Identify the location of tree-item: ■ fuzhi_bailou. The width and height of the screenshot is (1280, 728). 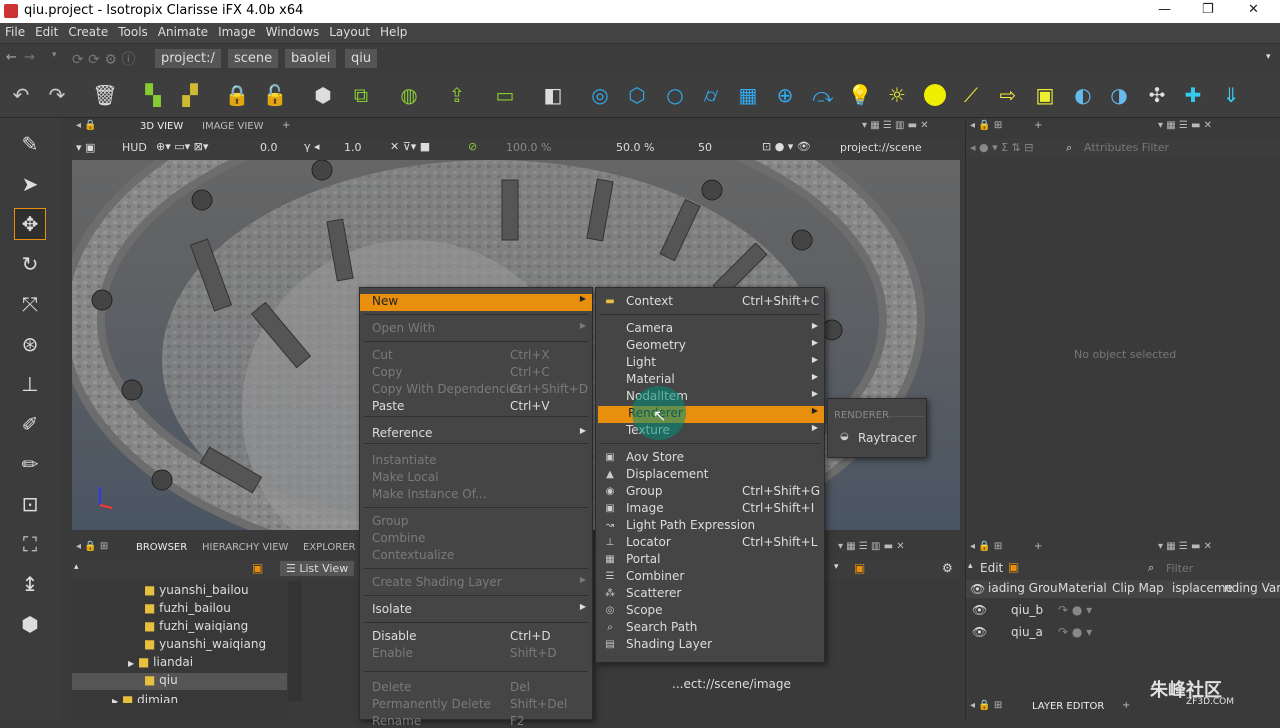
(187, 608).